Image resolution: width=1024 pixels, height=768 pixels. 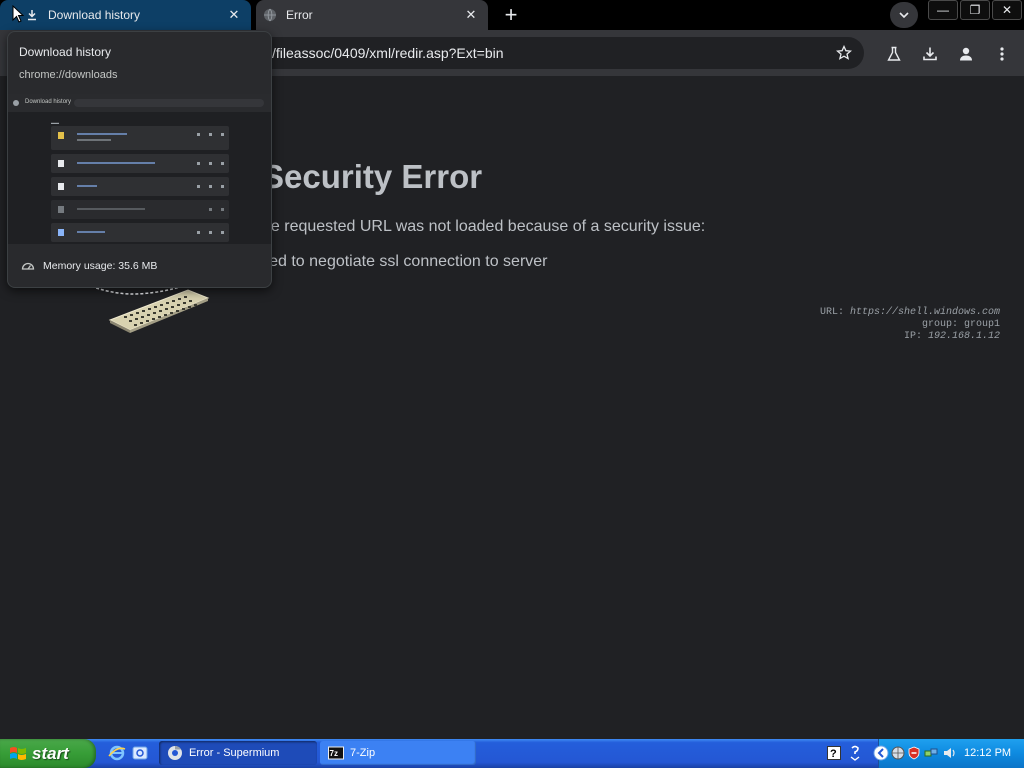 I want to click on download-icon, so click(x=32, y=15).